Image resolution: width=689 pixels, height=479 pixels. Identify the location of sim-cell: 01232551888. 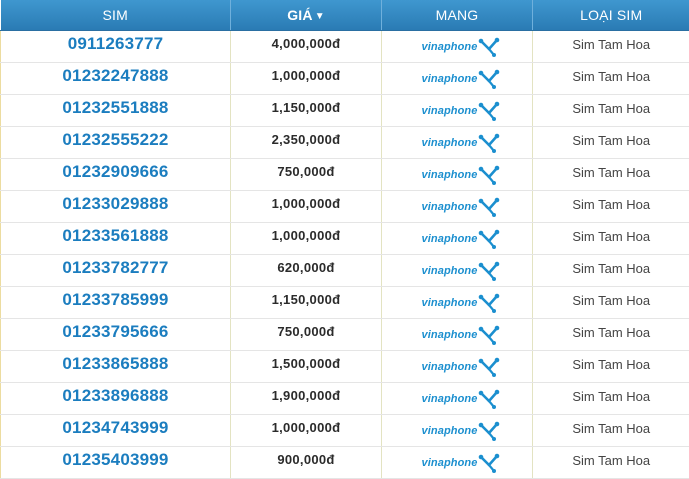
(116, 111).